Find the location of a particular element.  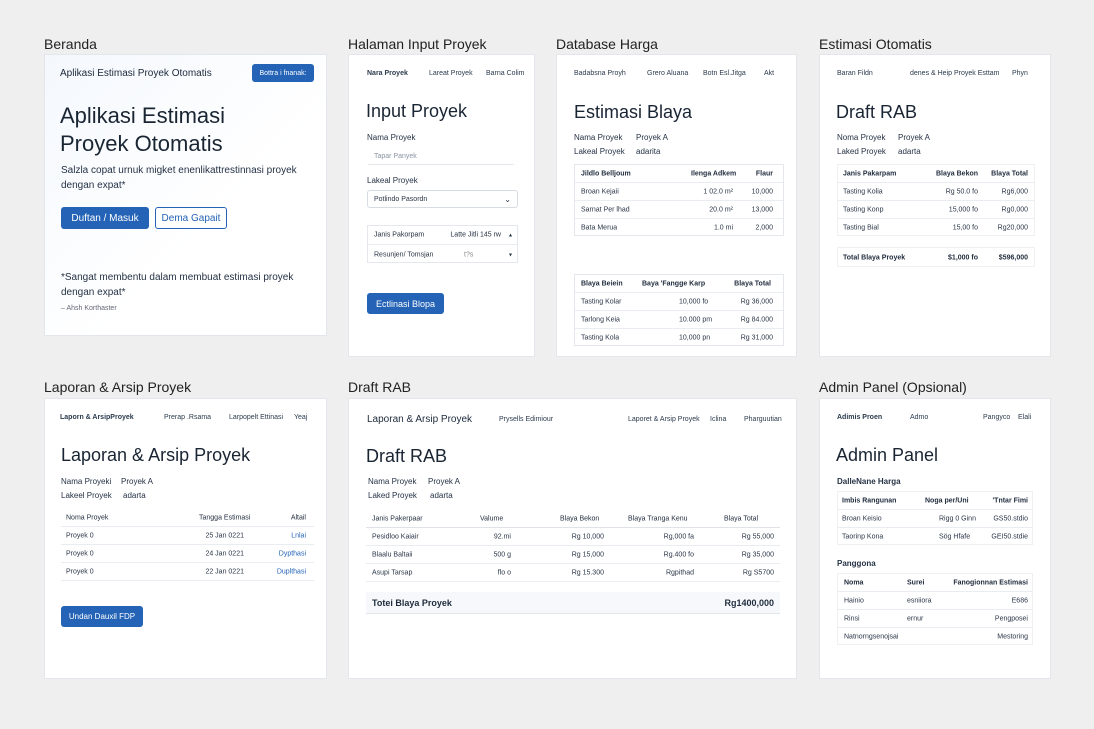

table-row: Proyek 0 24 Jan 0221 Dypthasi is located at coordinates (187, 554).